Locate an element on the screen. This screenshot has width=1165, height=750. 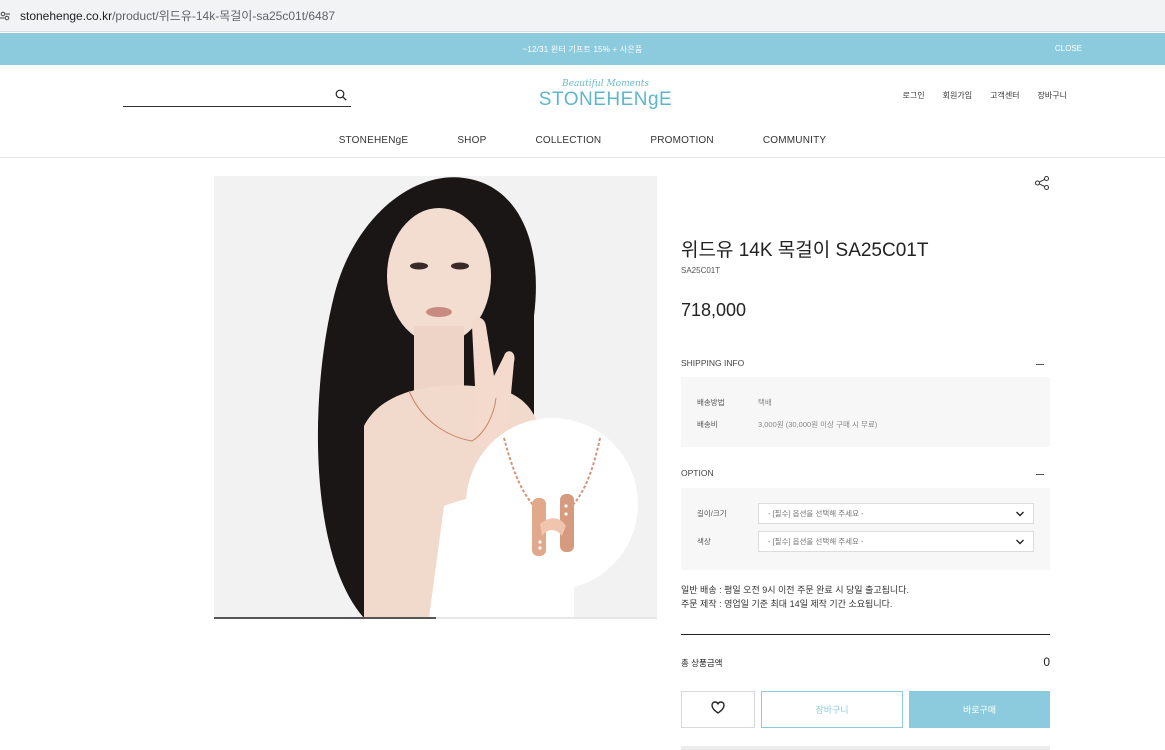
option-length-select: - [필수] 옵션을 선택해 주세요 - is located at coordinates (896, 513).